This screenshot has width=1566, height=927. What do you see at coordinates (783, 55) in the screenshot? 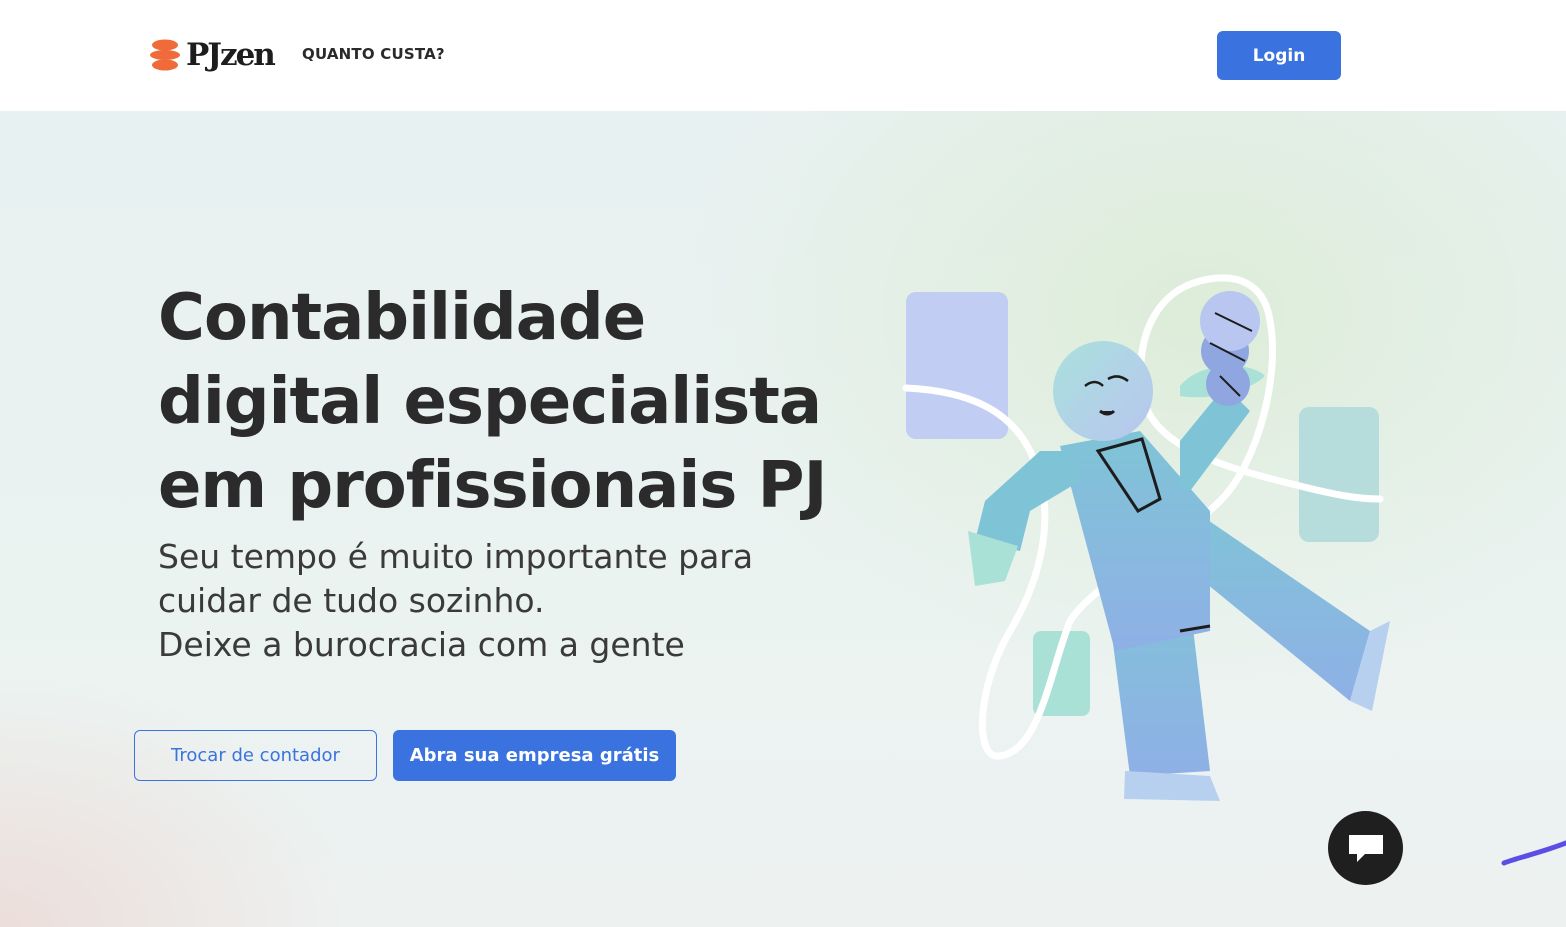
I see `top-navigation: PJzen QUANTO CUSTA? Login` at bounding box center [783, 55].